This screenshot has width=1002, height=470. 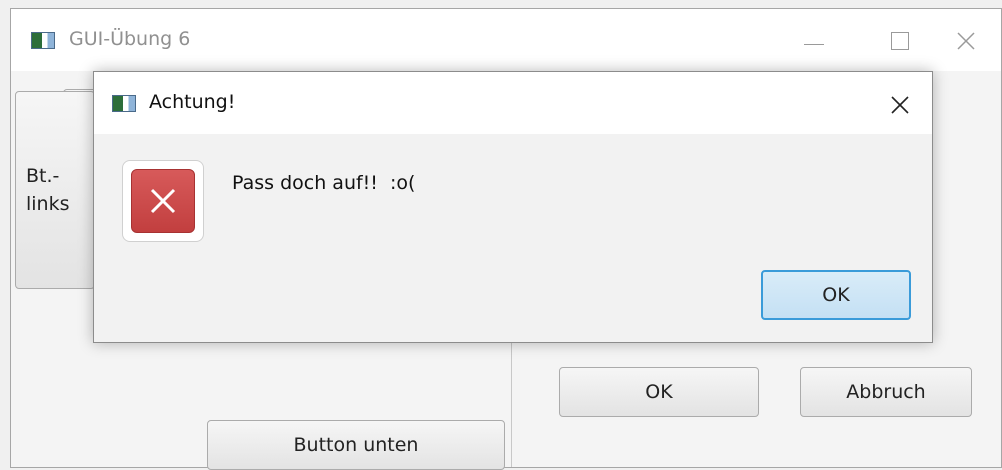 I want to click on dialog-message: Pass doch auf!! :o(, so click(x=324, y=183).